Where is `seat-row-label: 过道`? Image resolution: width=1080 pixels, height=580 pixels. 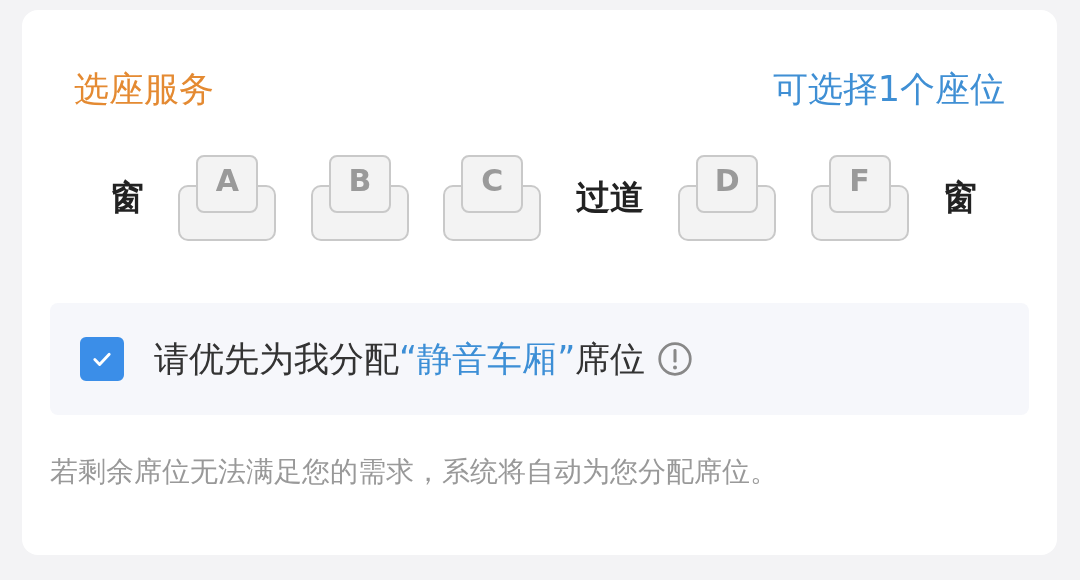 seat-row-label: 过道 is located at coordinates (609, 197).